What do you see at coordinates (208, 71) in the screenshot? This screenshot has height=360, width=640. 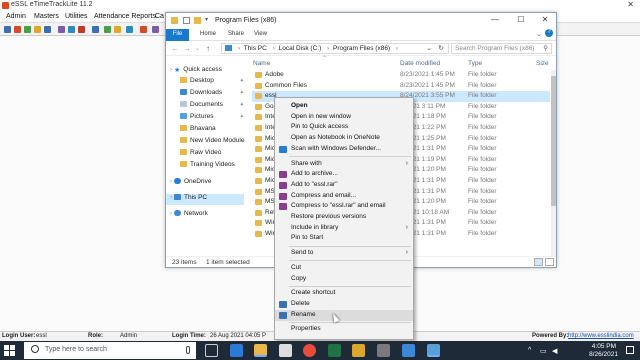 I see `nav-item-quick-access: › ★ Quick access` at bounding box center [208, 71].